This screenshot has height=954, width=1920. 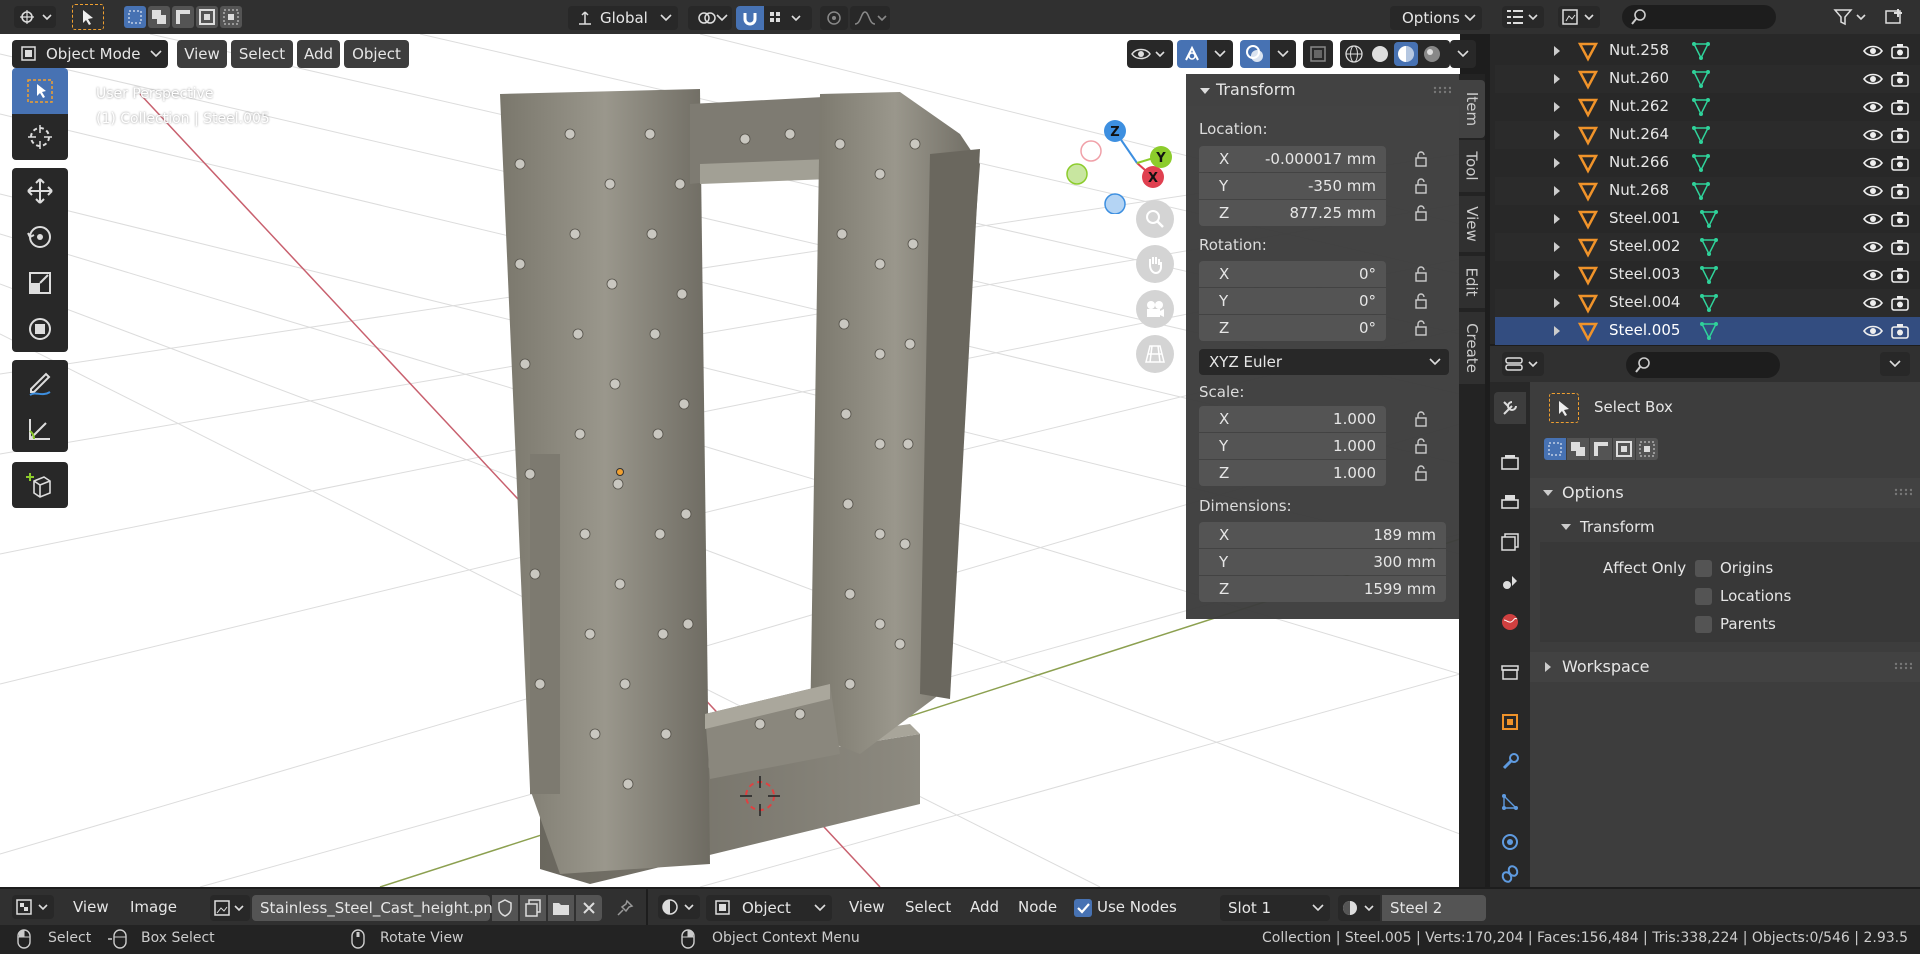 I want to click on mode-subtract-icon, so click(x=183, y=17).